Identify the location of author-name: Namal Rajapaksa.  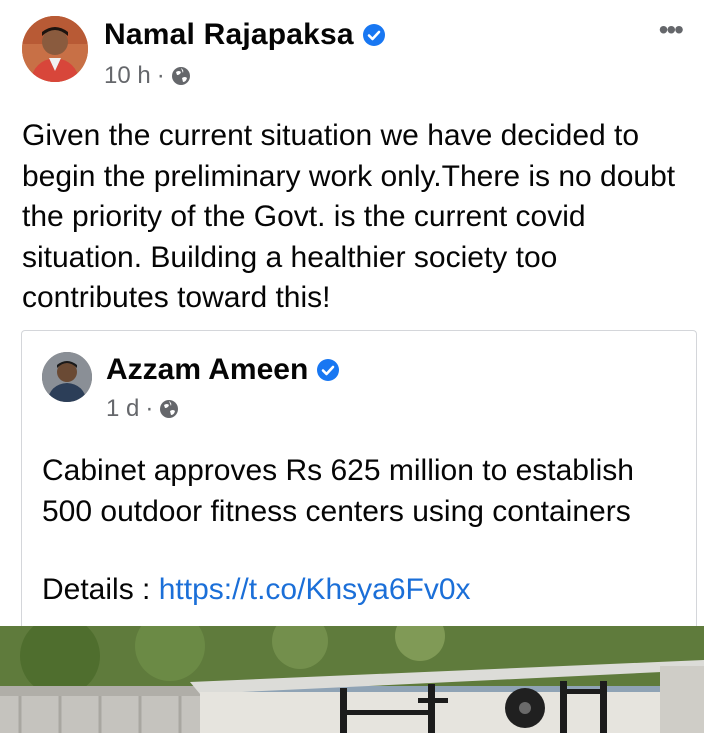
(245, 35).